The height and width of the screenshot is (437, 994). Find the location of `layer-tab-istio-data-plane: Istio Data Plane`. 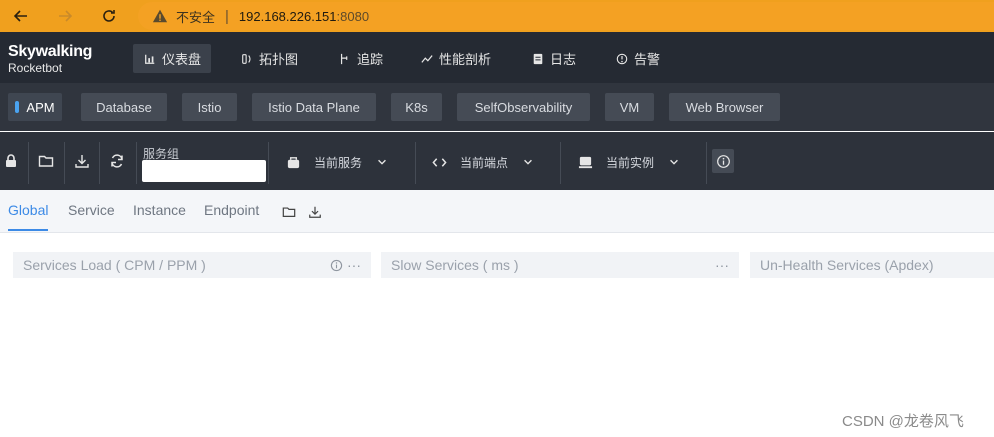

layer-tab-istio-data-plane: Istio Data Plane is located at coordinates (314, 107).